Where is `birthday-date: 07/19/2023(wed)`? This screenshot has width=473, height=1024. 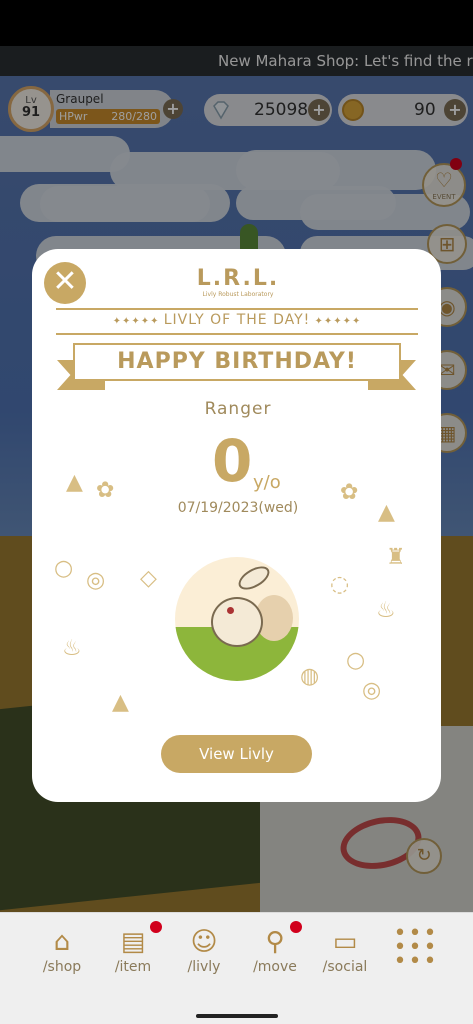 birthday-date: 07/19/2023(wed) is located at coordinates (238, 508).